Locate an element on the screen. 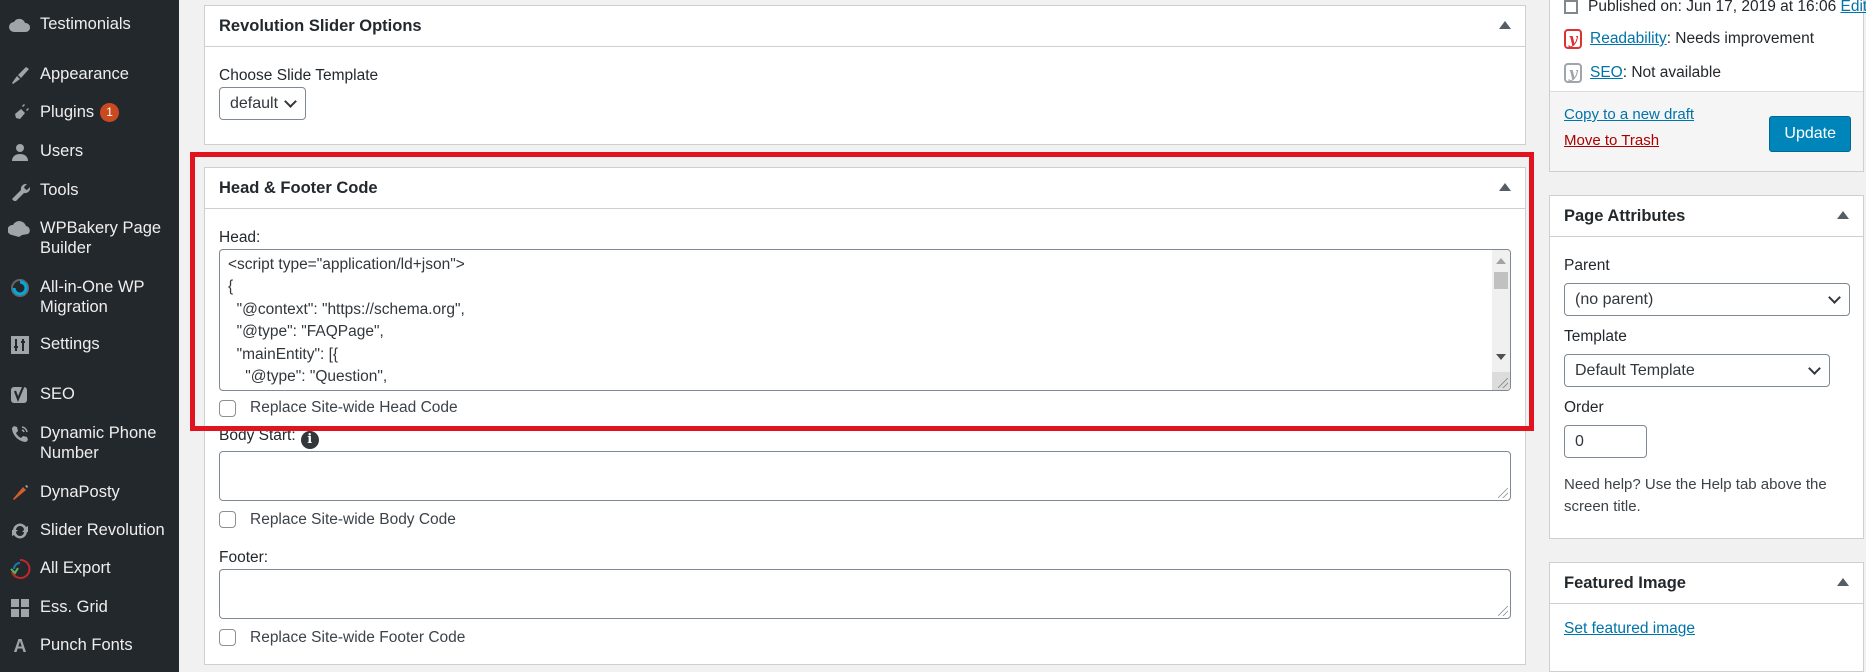 The image size is (1866, 672). sidebar-item-testimonials: Testimonials is located at coordinates (89, 25).